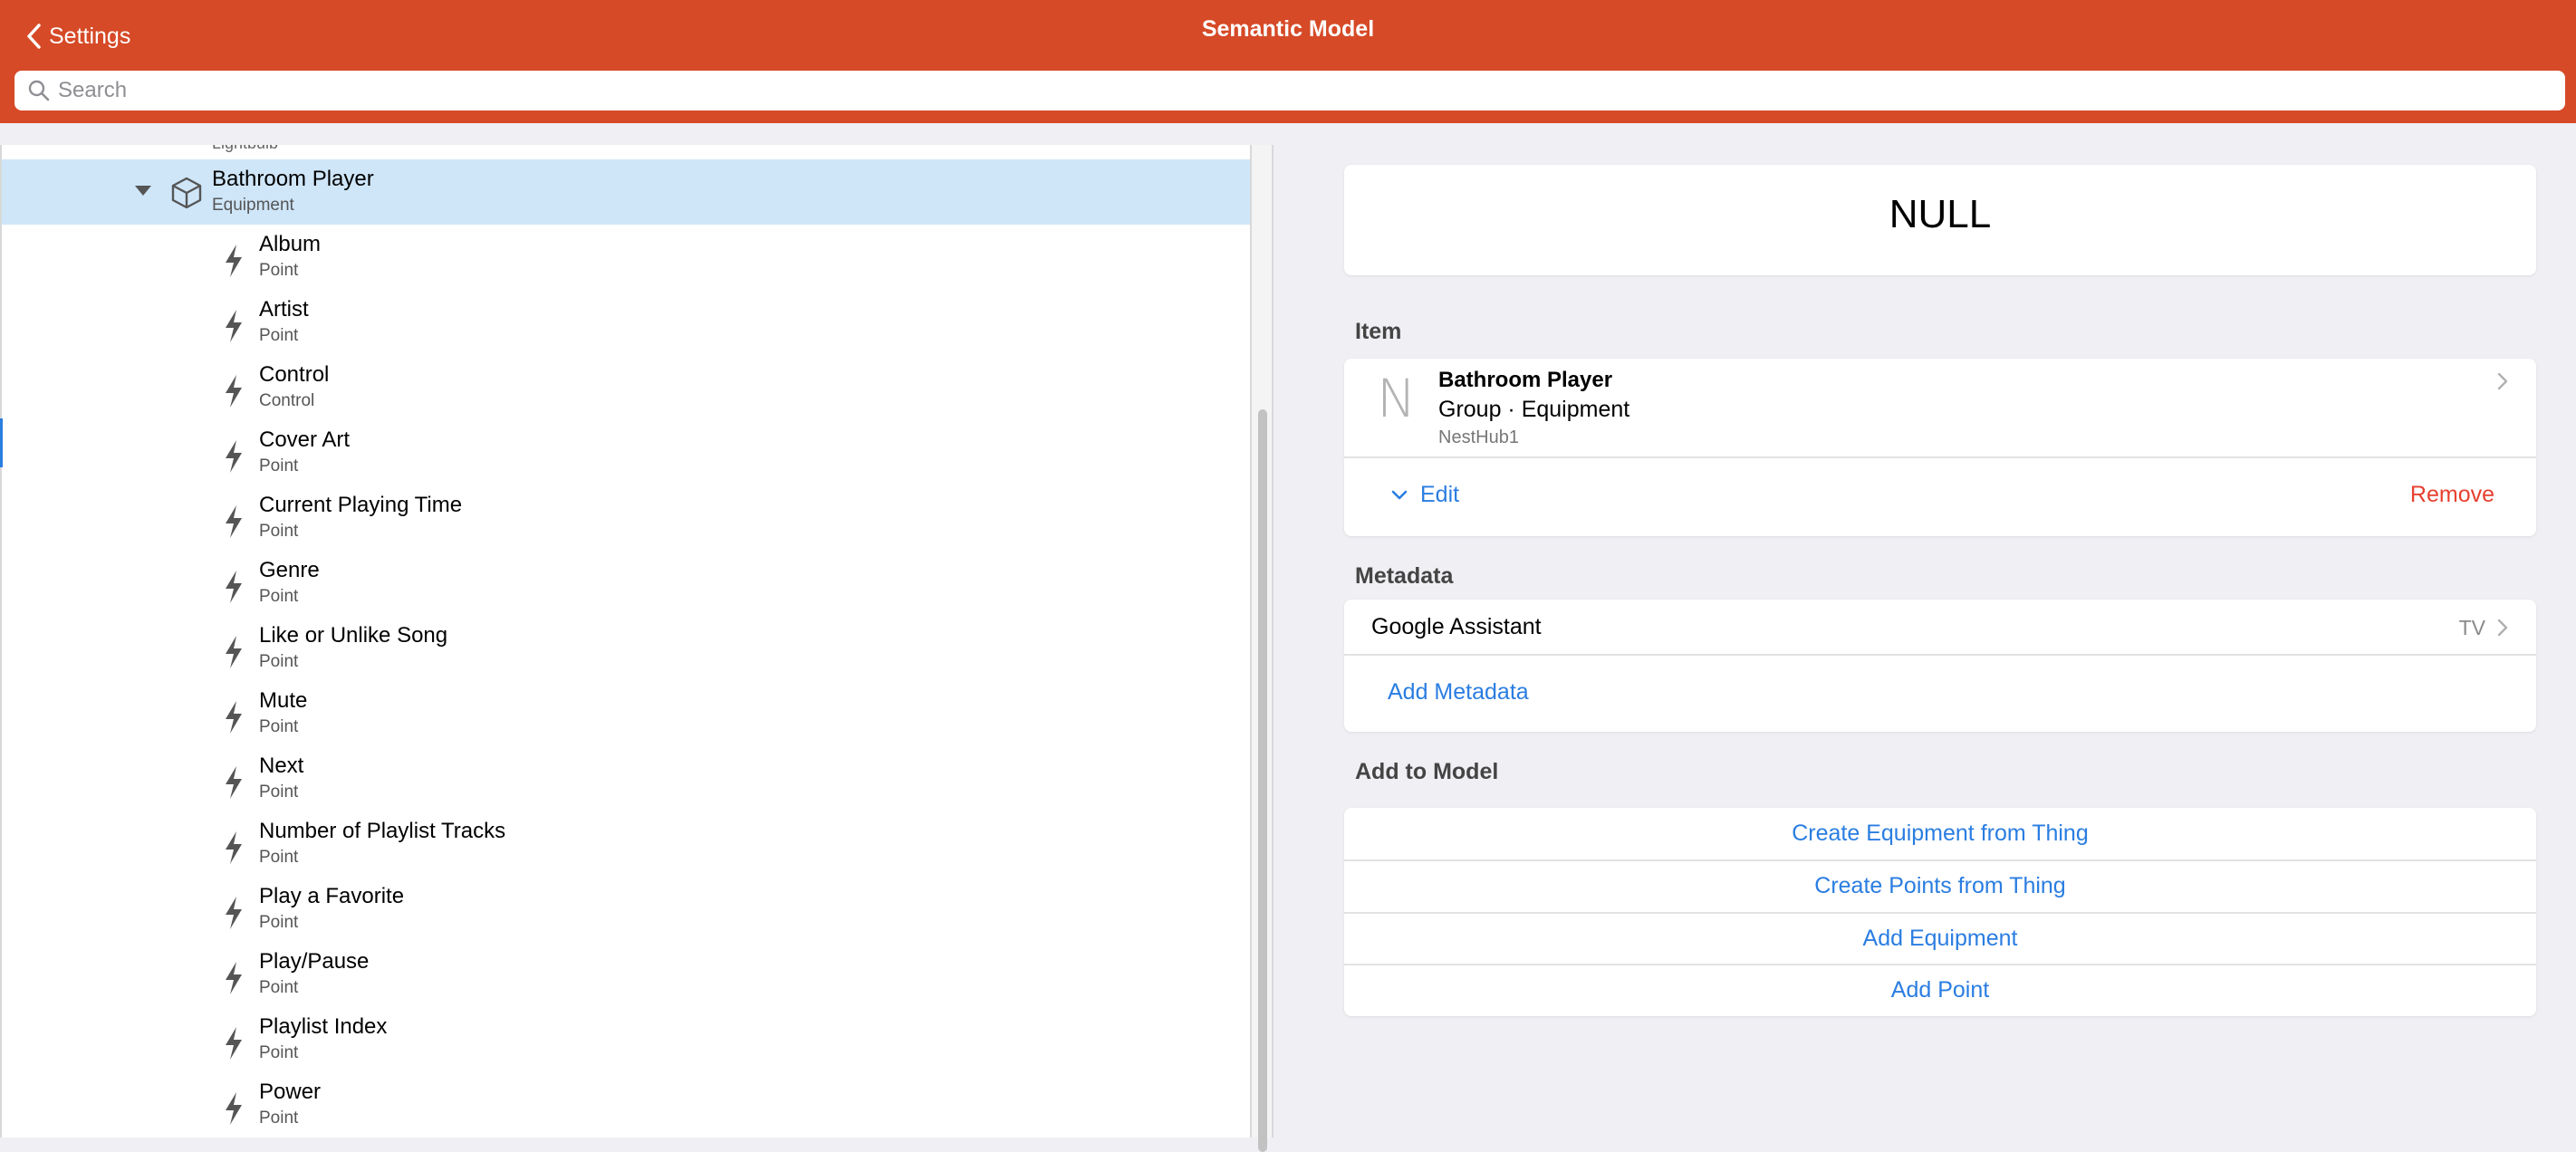 The image size is (2576, 1152). Describe the element at coordinates (1378, 331) in the screenshot. I see `item-section-label: Item` at that location.